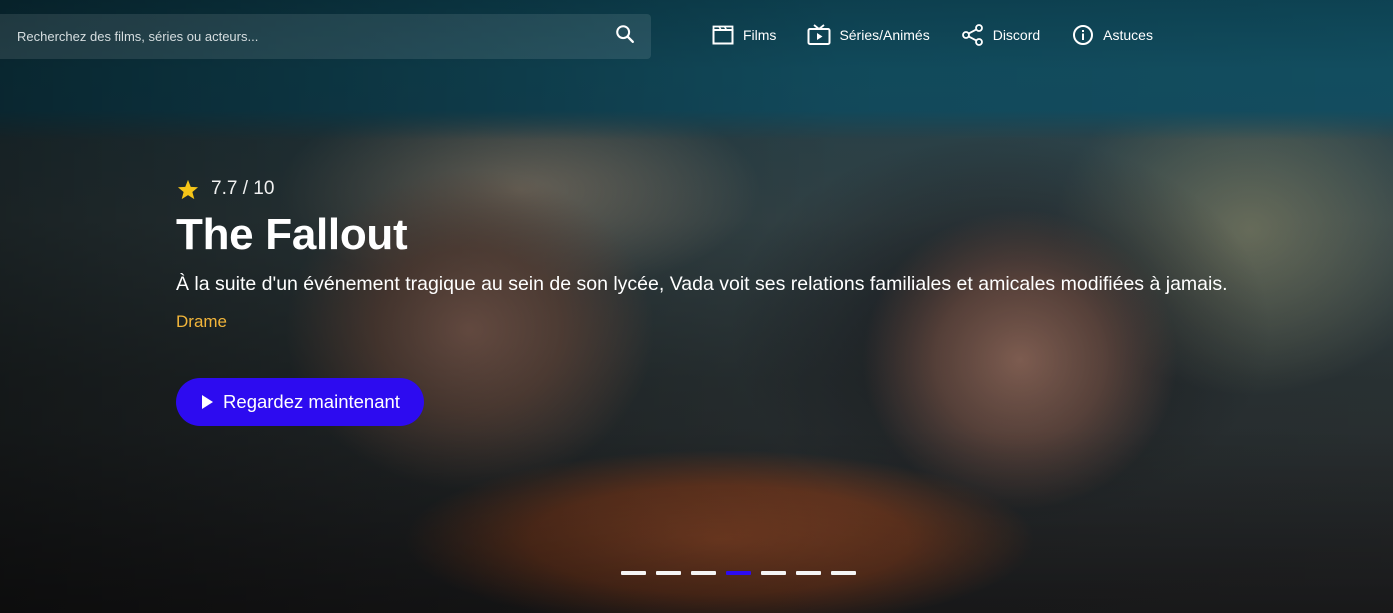 Image resolution: width=1393 pixels, height=613 pixels. I want to click on nav-item-discord: Discord, so click(1000, 35).